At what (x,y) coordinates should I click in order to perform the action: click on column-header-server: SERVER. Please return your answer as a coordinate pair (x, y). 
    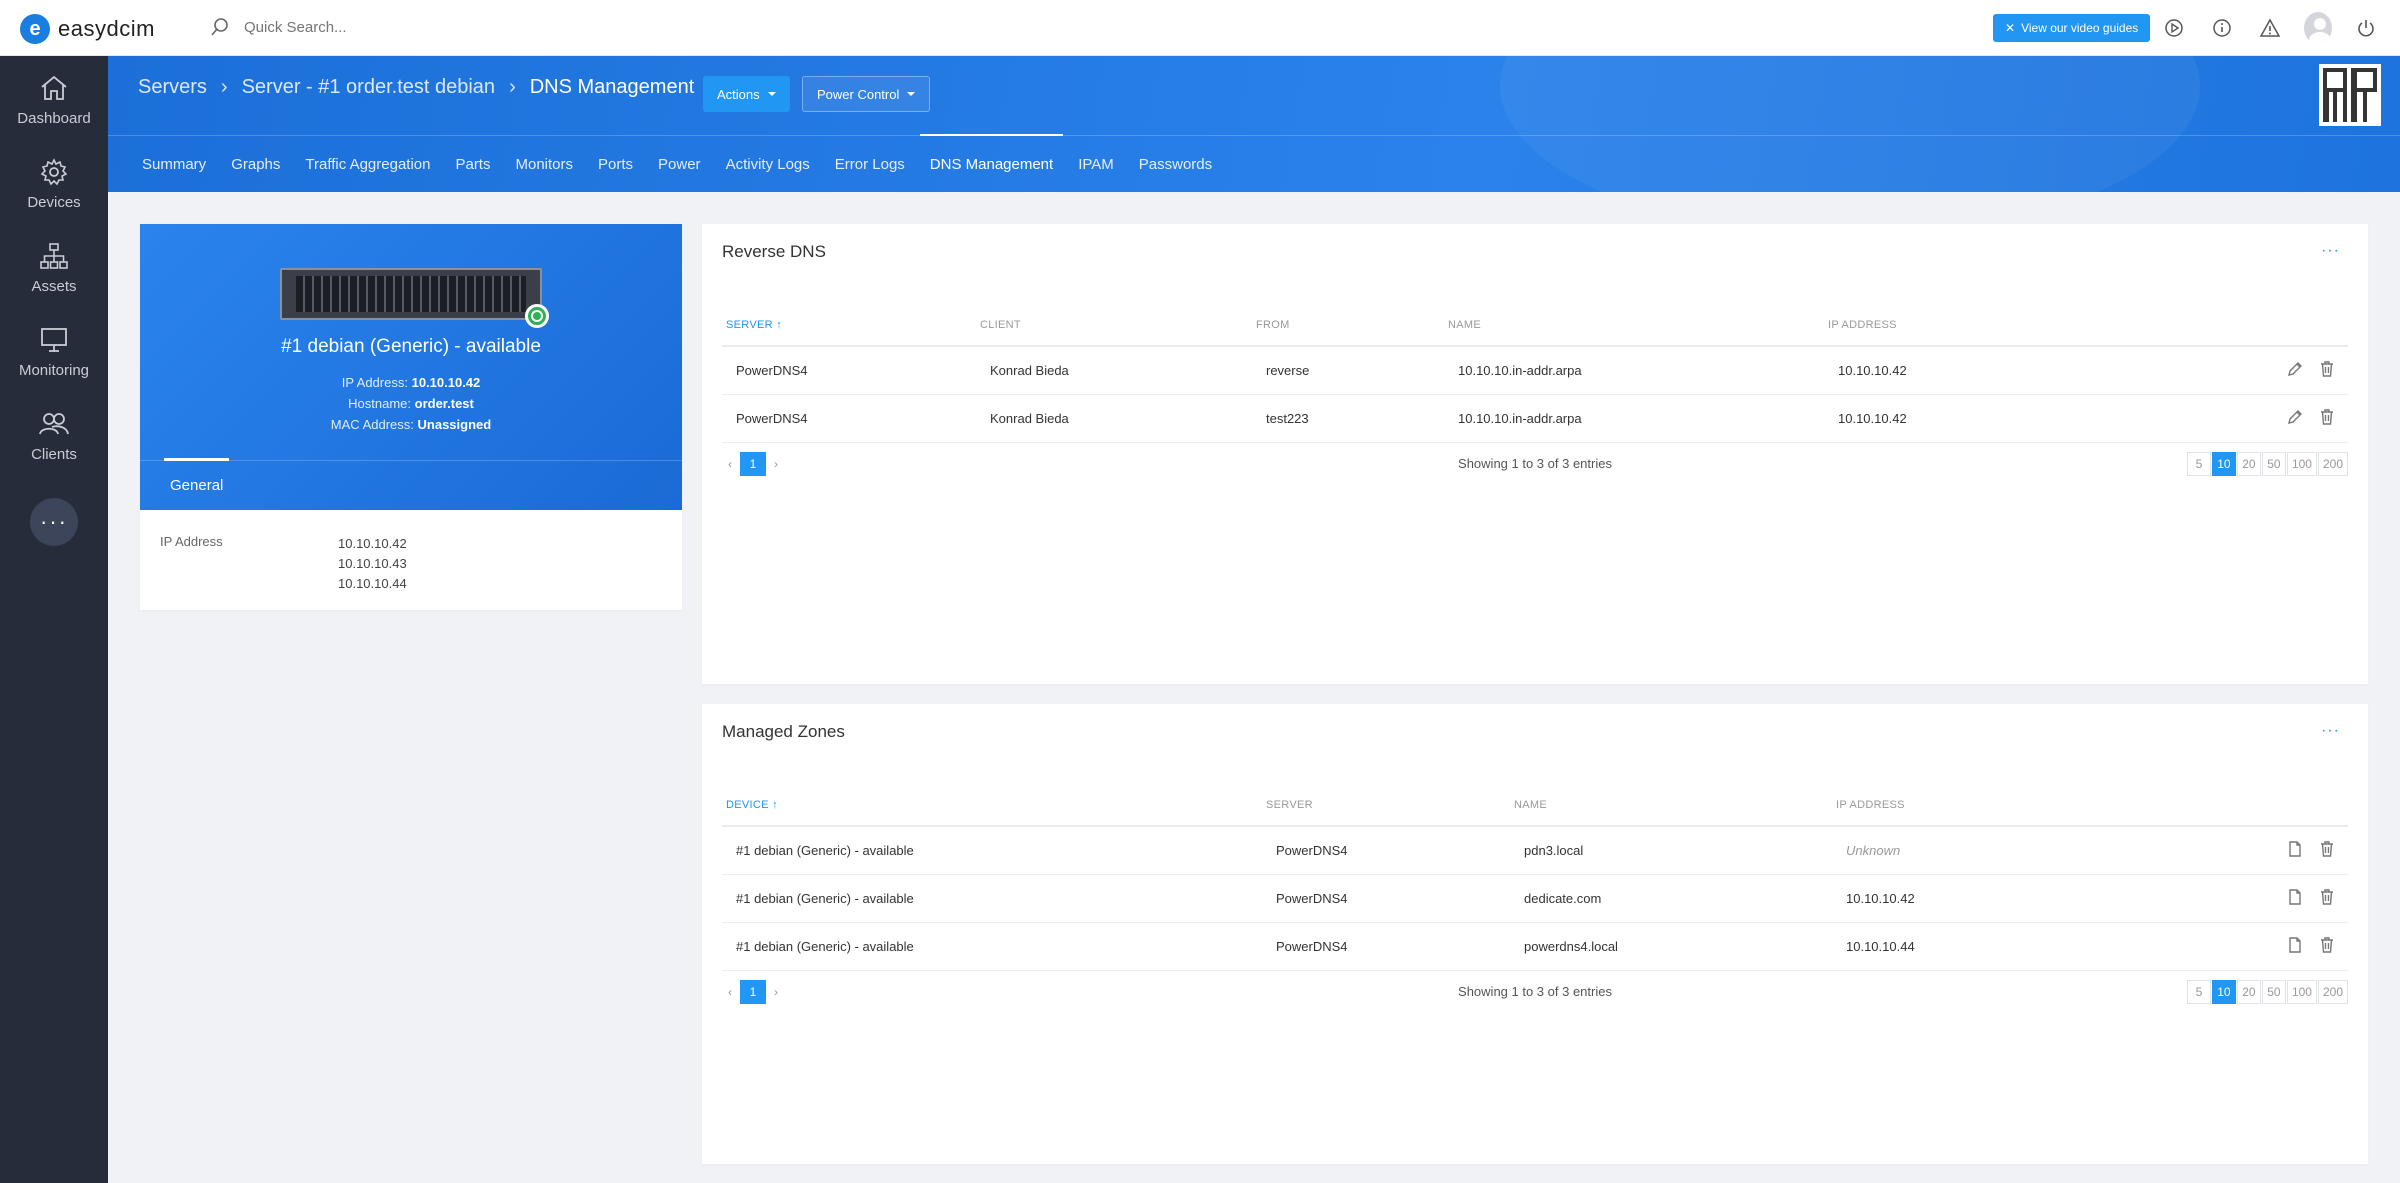
    Looking at the image, I should click on (1386, 805).